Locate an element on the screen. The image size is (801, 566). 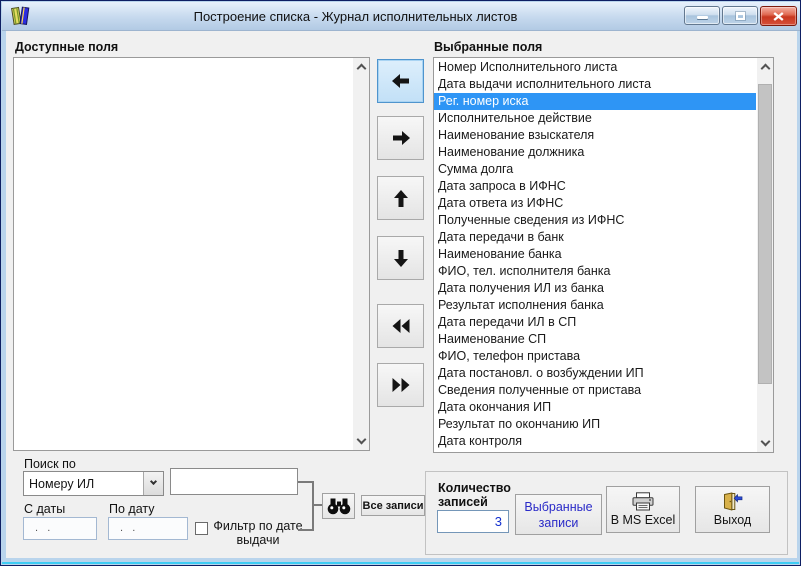
list-item: Результат исполнения банка is located at coordinates (595, 305).